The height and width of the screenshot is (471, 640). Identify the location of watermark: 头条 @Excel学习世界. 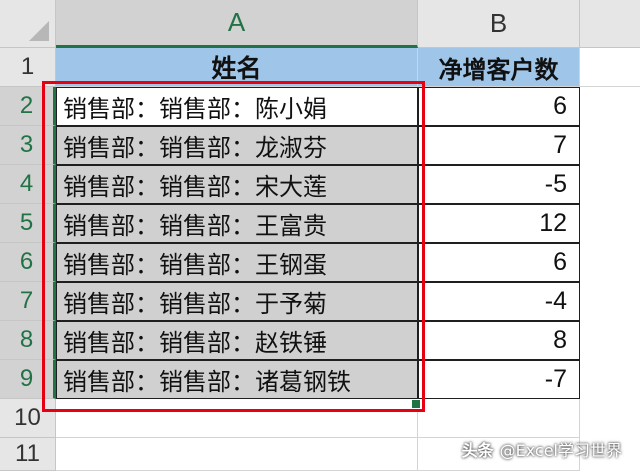
(542, 449).